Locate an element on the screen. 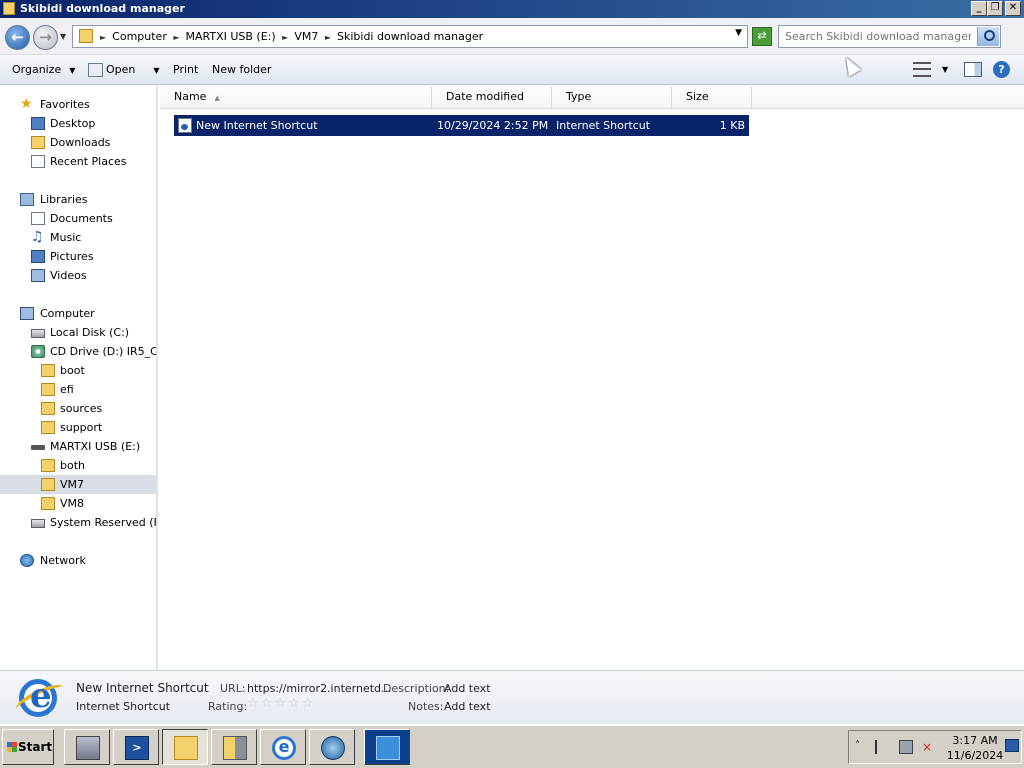 The image size is (1024, 768). nav-system-reserved: System Reserved (F:) is located at coordinates (78, 522).